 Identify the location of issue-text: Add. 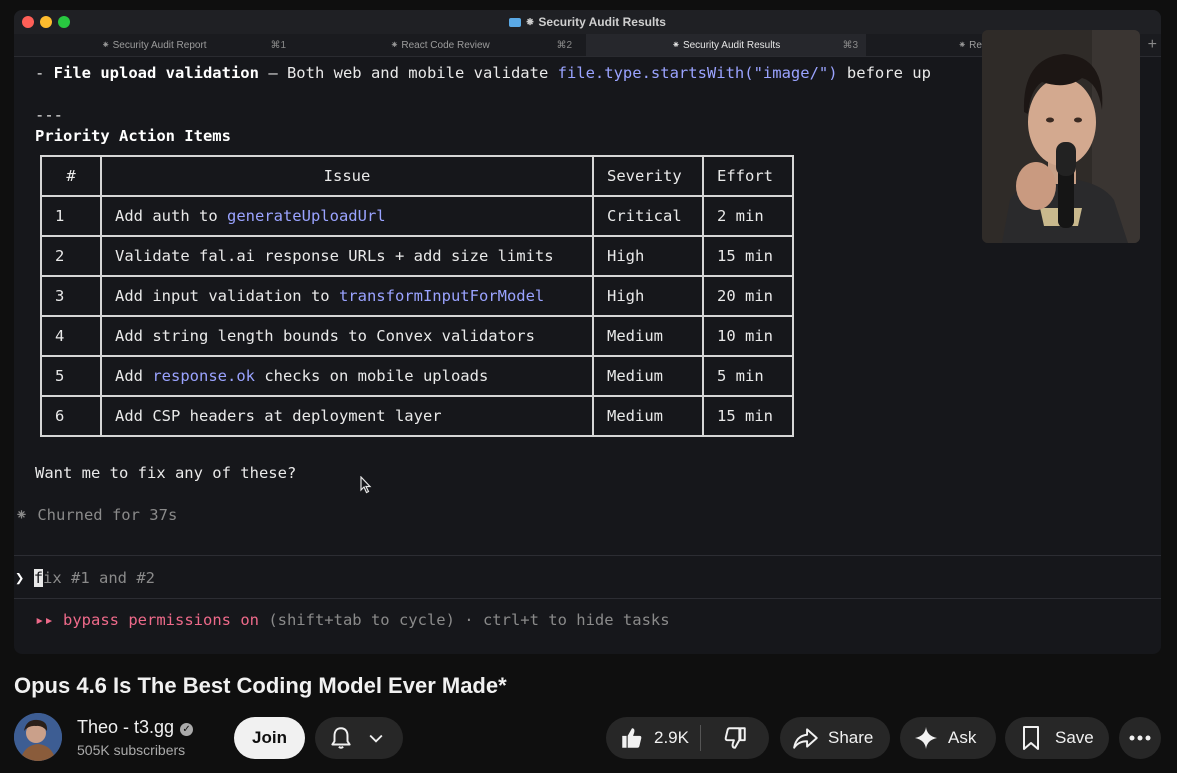
(134, 376).